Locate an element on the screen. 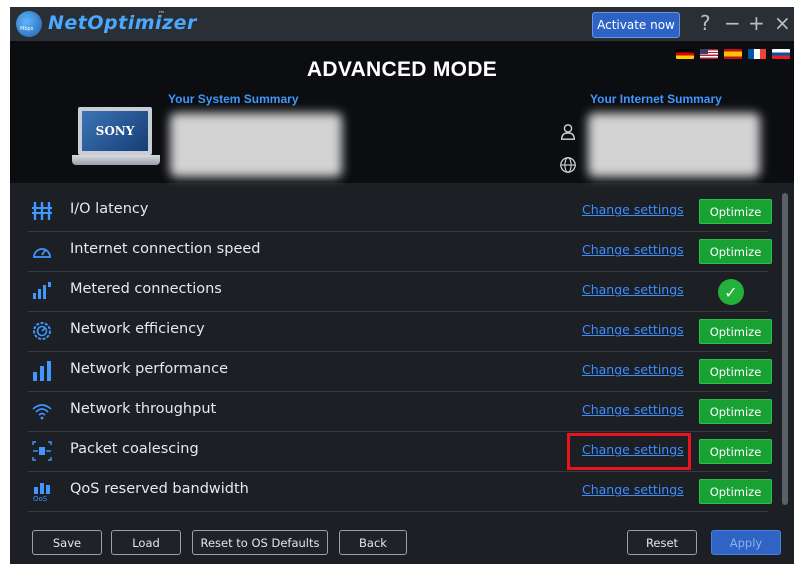  system-summary-label: Your System Summary is located at coordinates (233, 99).